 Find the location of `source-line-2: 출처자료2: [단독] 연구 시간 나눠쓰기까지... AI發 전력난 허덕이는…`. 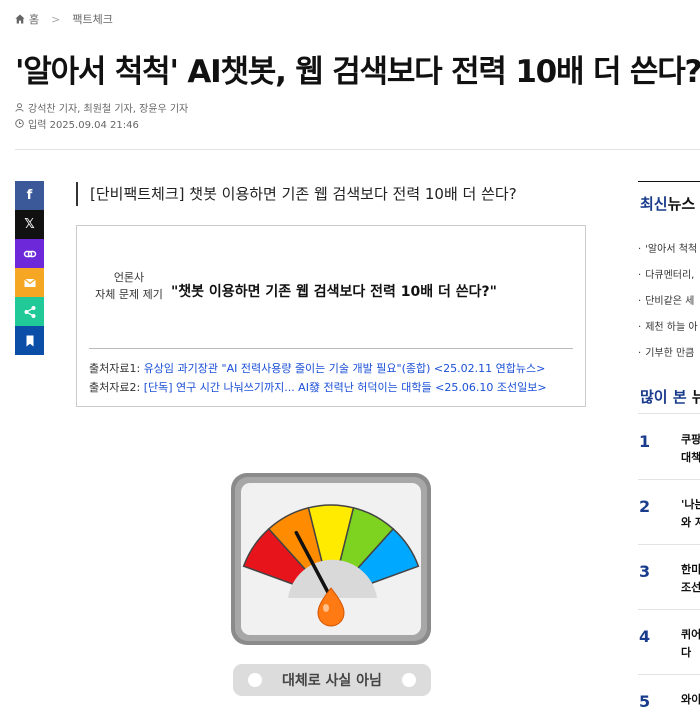

source-line-2: 출처자료2: [단독] 연구 시간 나눠쓰기까지... AI發 전력난 허덕이는… is located at coordinates (318, 387).